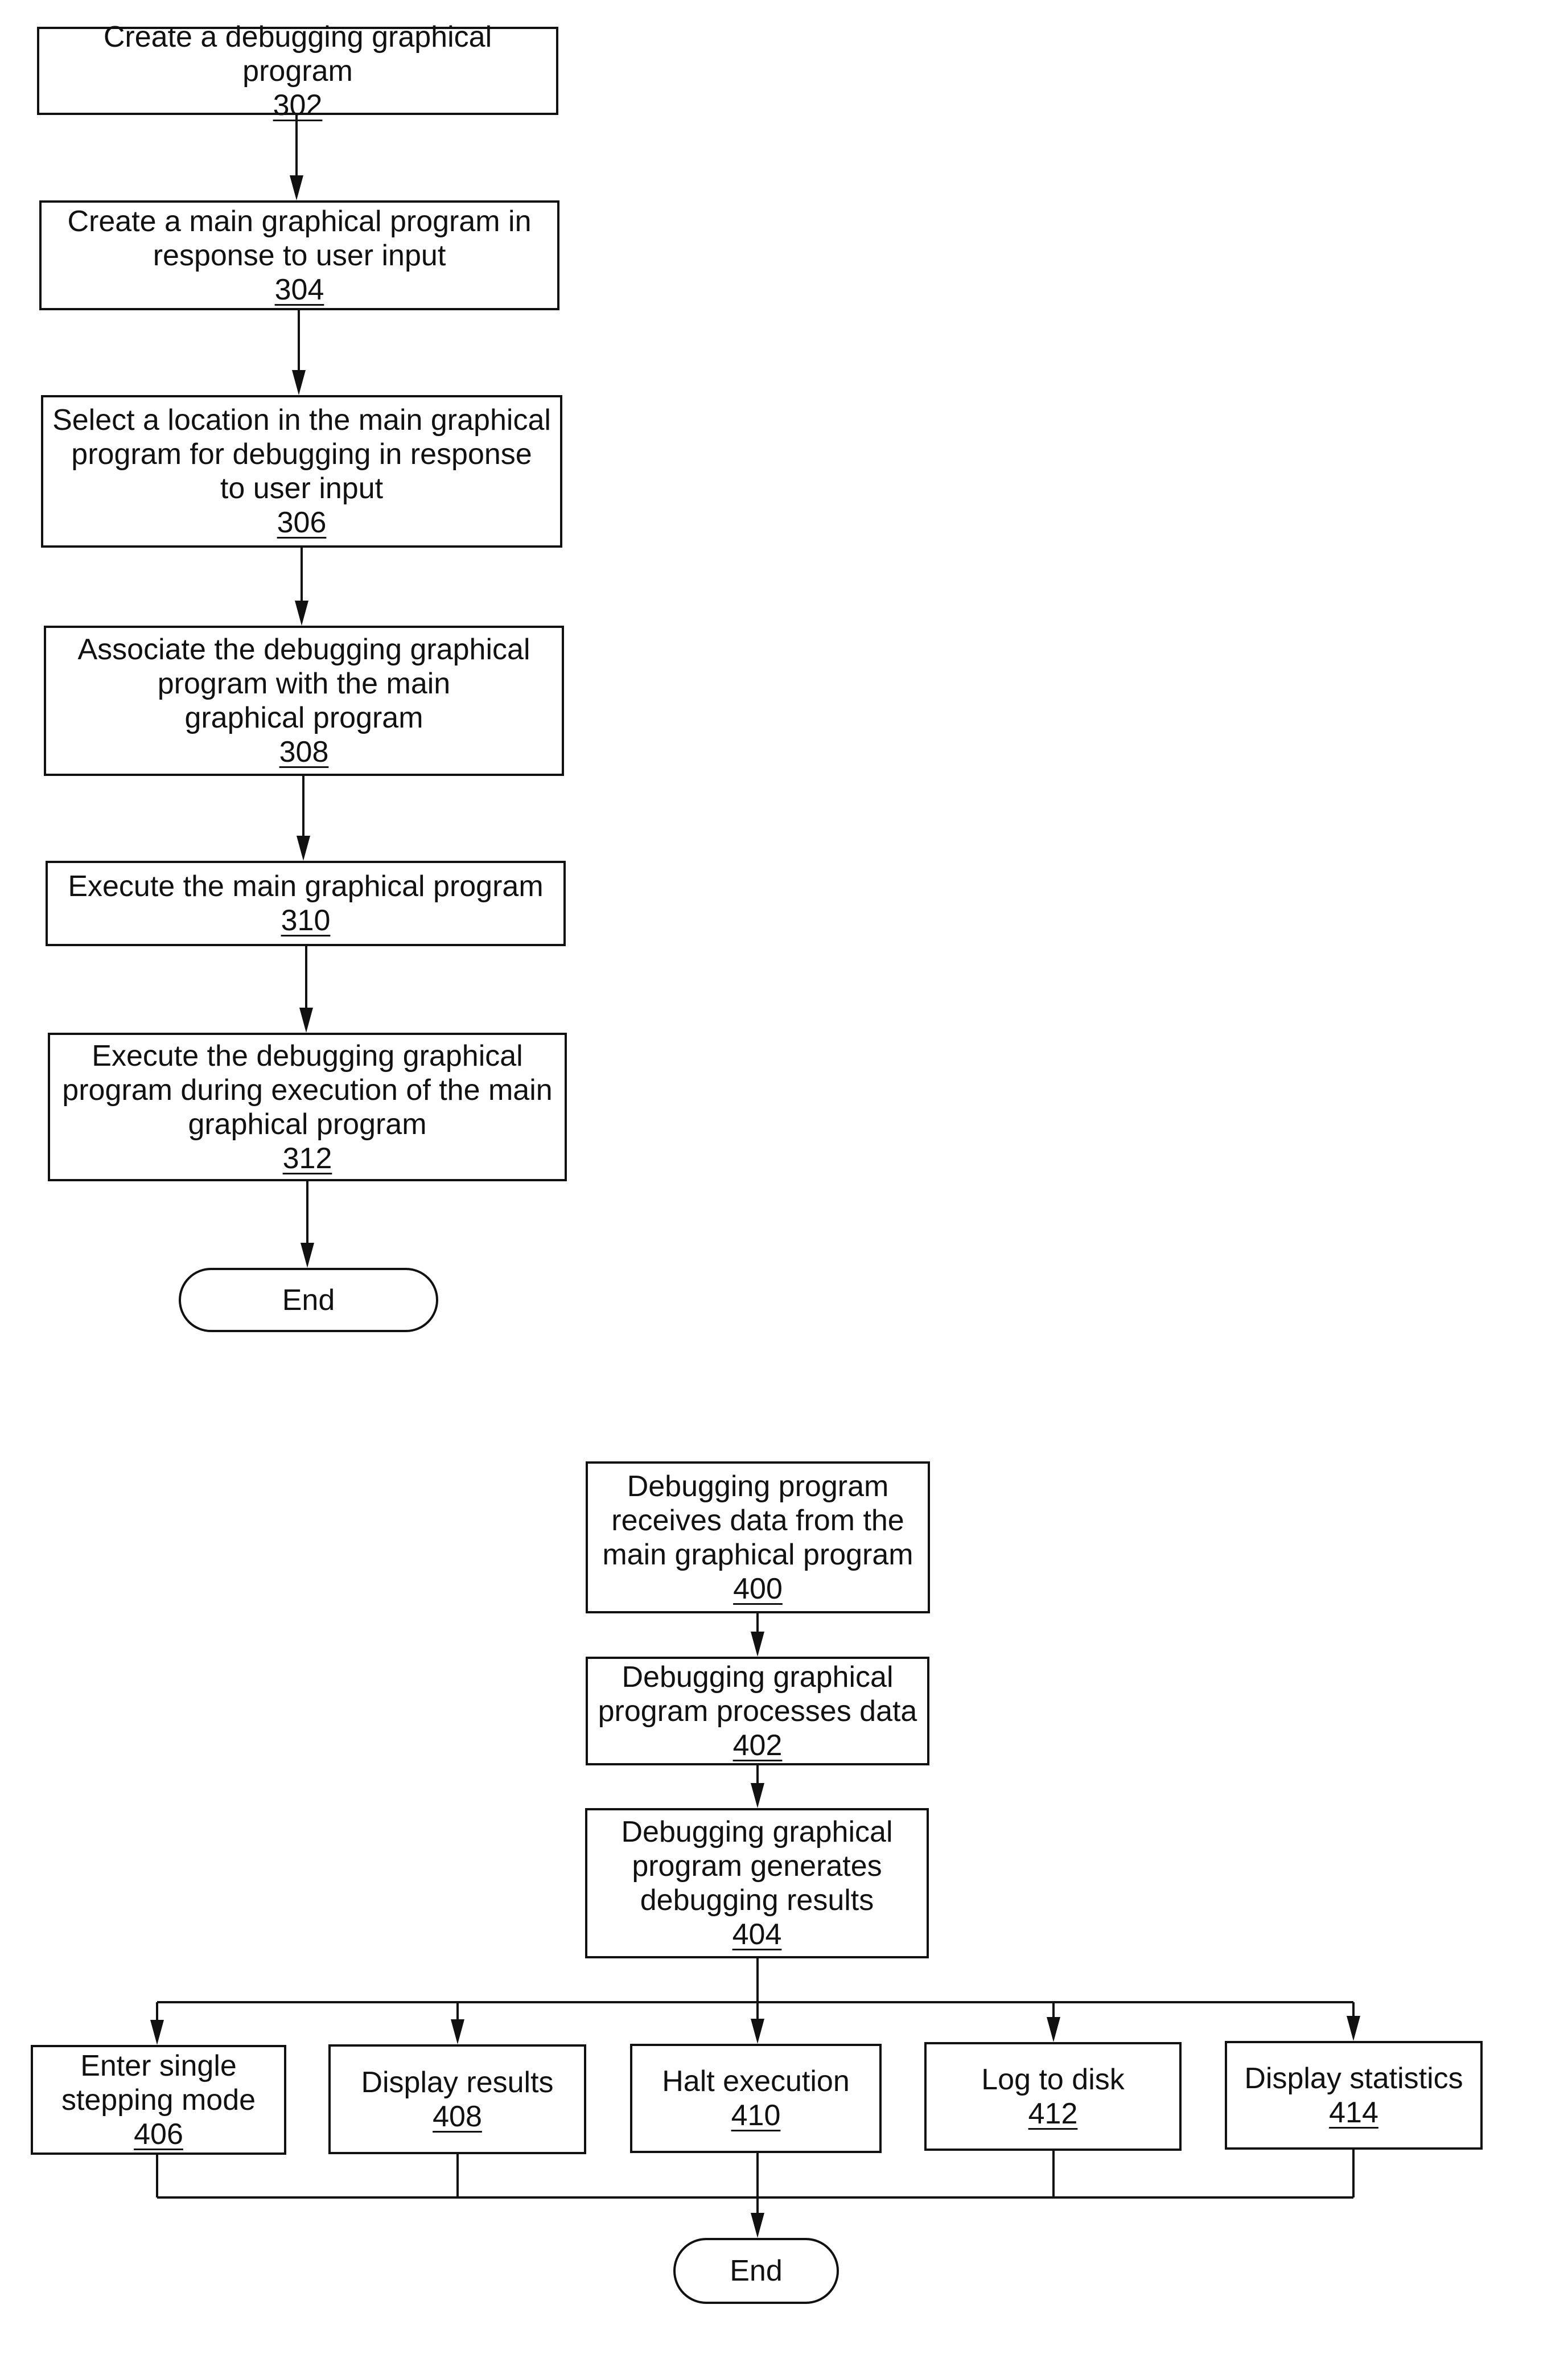 The width and height of the screenshot is (1568, 2362). I want to click on step-text: Associate the debugging graphical, so click(303, 650).